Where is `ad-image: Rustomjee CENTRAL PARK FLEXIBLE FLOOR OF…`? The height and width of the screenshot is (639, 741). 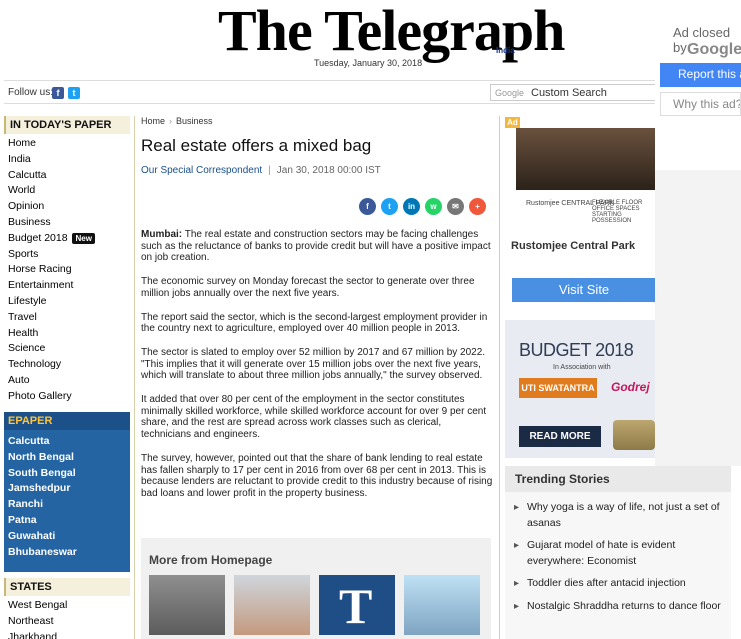 ad-image: Rustomjee CENTRAL PARK FLEXIBLE FLOOR OF… is located at coordinates (586, 180).